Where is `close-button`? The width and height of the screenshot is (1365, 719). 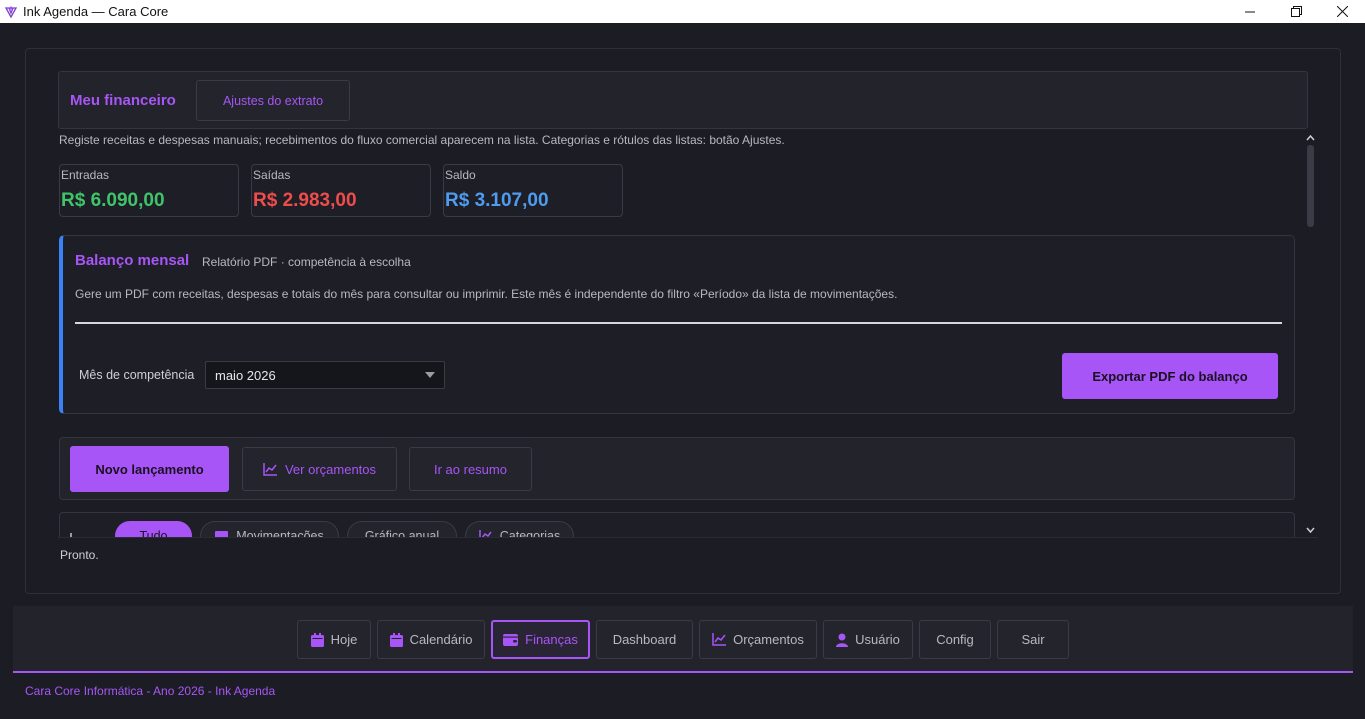 close-button is located at coordinates (1342, 11).